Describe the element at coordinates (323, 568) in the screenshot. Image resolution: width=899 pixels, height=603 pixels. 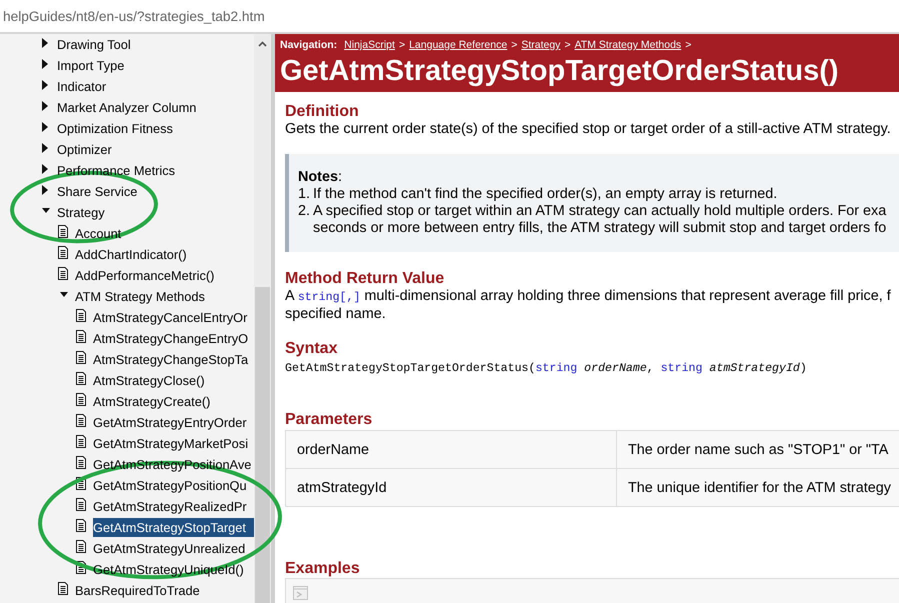
I see `section-heading: Examples` at that location.